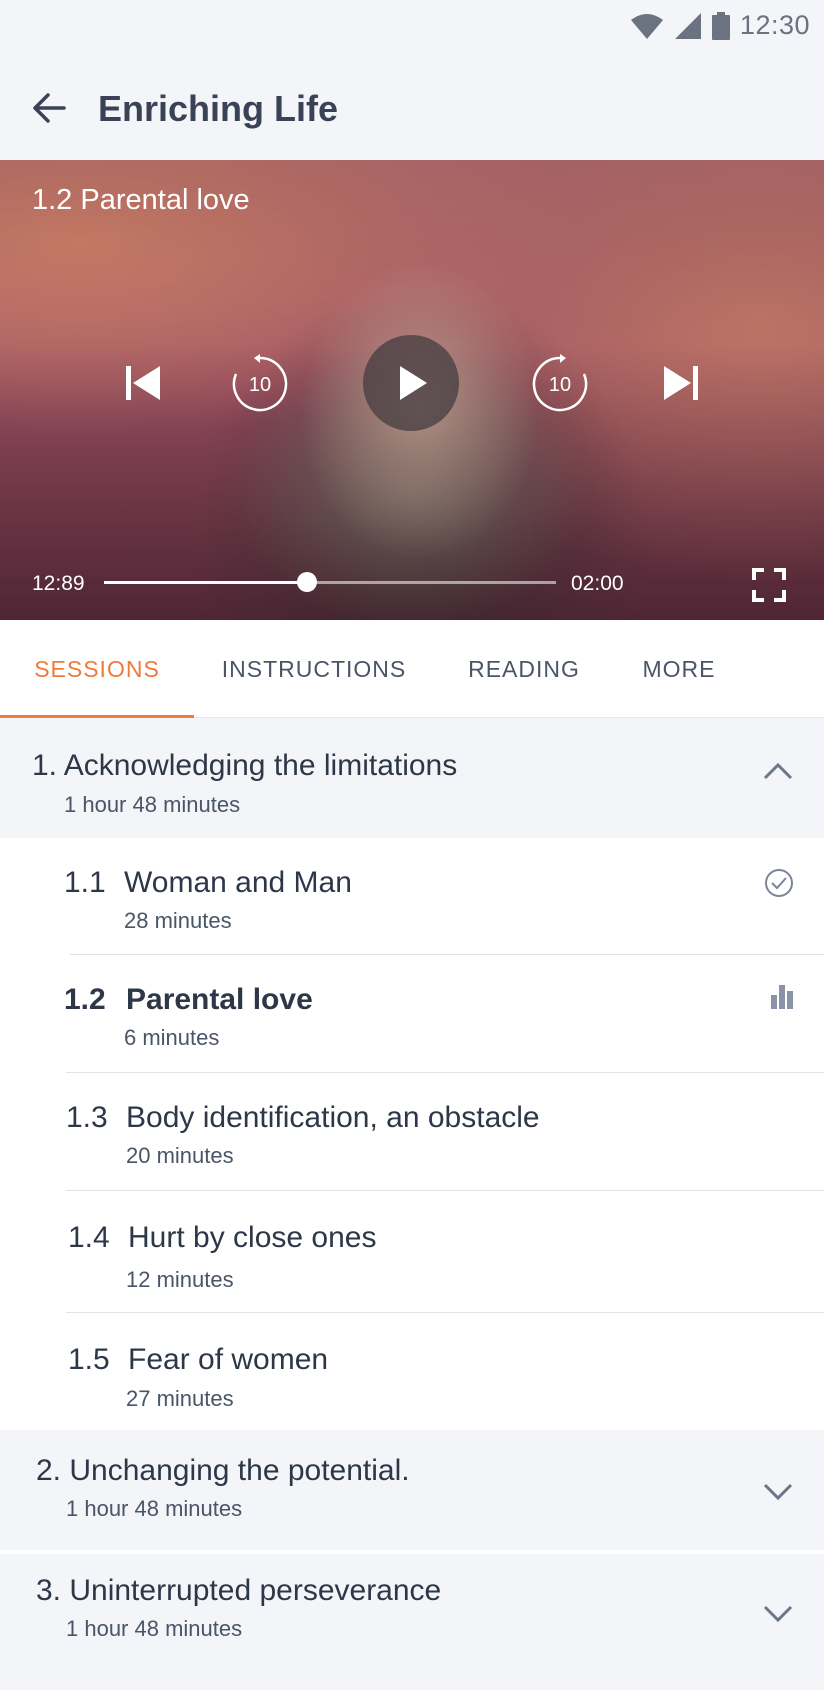 Image resolution: width=824 pixels, height=1690 pixels. What do you see at coordinates (85, 882) in the screenshot?
I see `session-number: 1.1` at bounding box center [85, 882].